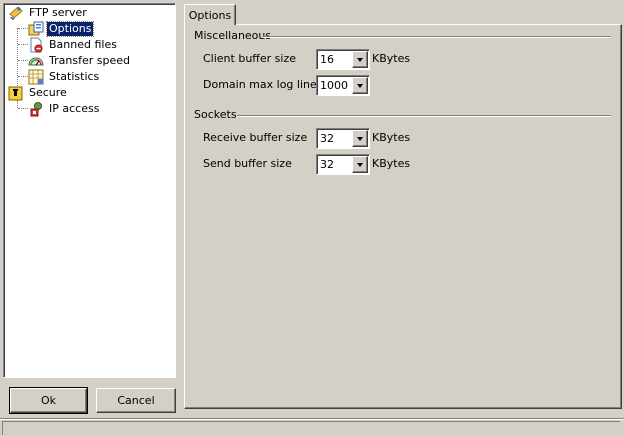  I want to click on group-title-sockets: Sockets, so click(215, 114).